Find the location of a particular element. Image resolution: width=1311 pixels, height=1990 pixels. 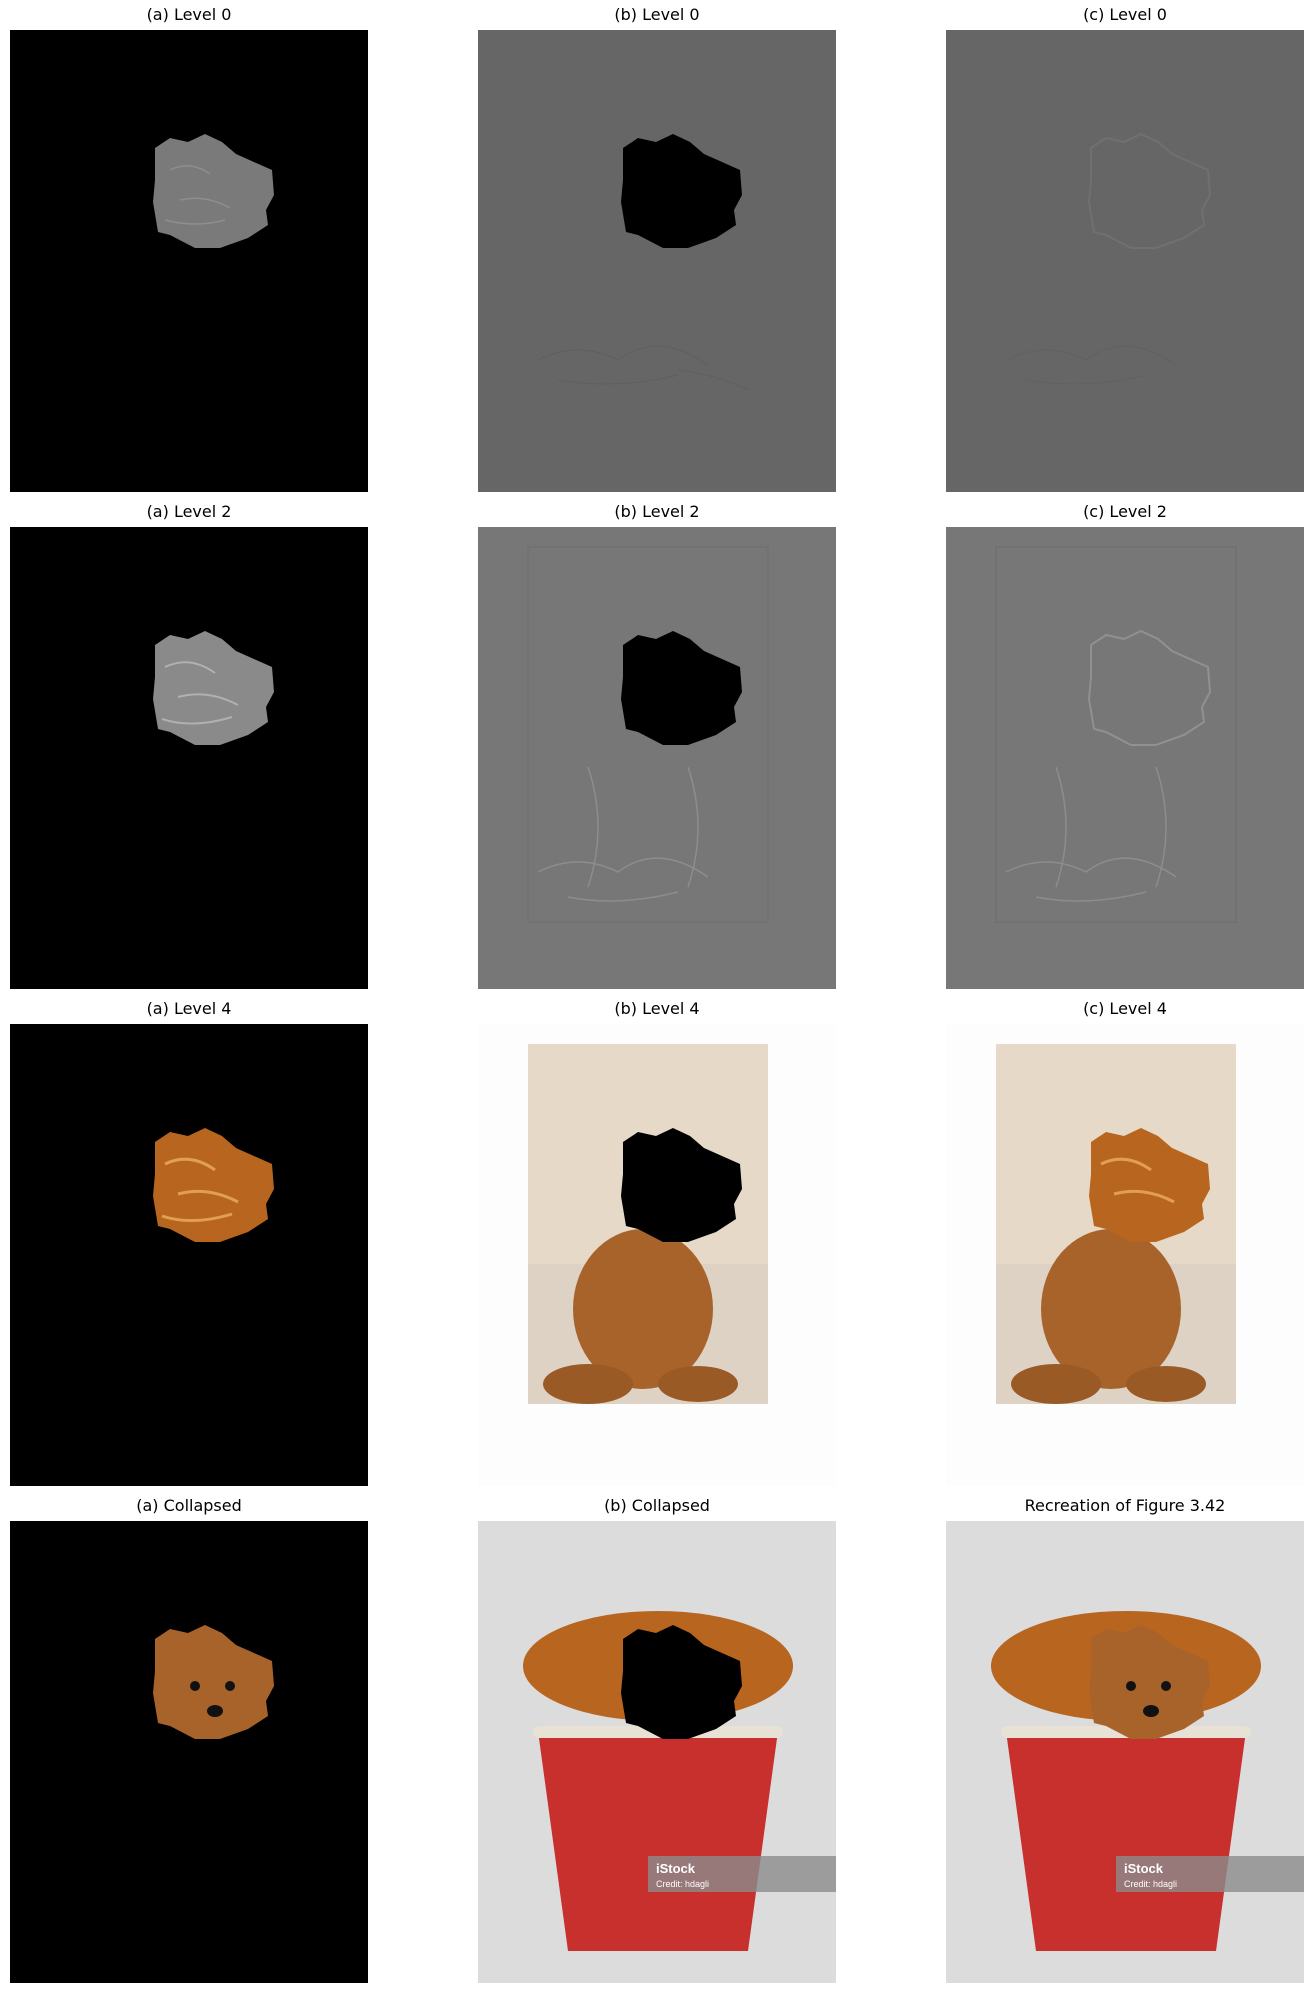

chicken-bucket-poodle-image: iStock Credit: hdagli is located at coordinates (1125, 1752).